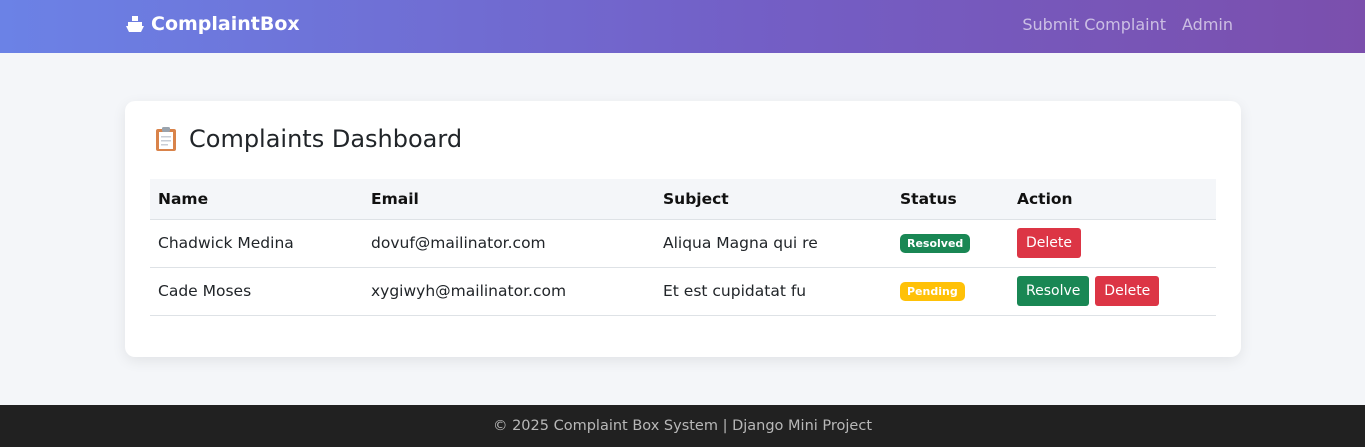 Image resolution: width=1365 pixels, height=447 pixels. Describe the element at coordinates (135, 24) in the screenshot. I see `ship-icon` at that location.